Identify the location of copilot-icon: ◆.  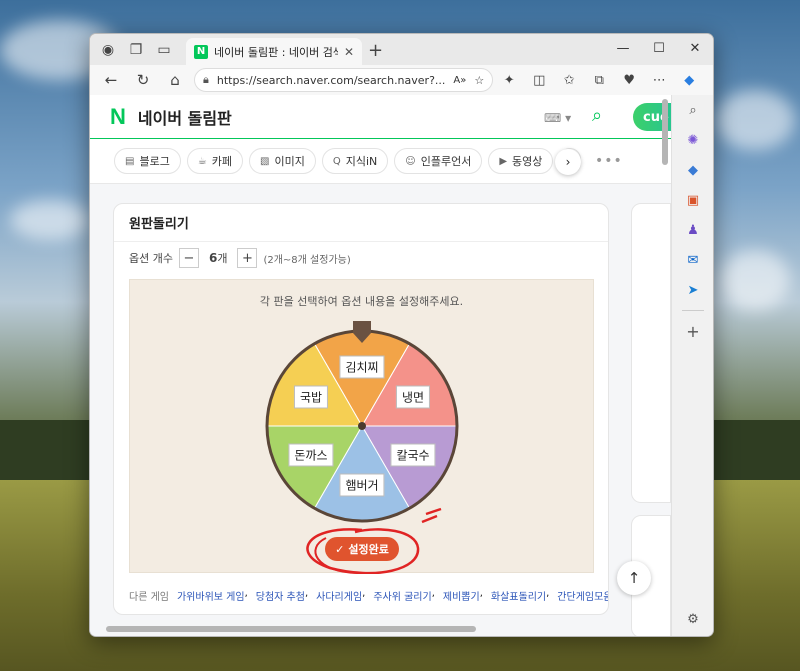
(689, 80).